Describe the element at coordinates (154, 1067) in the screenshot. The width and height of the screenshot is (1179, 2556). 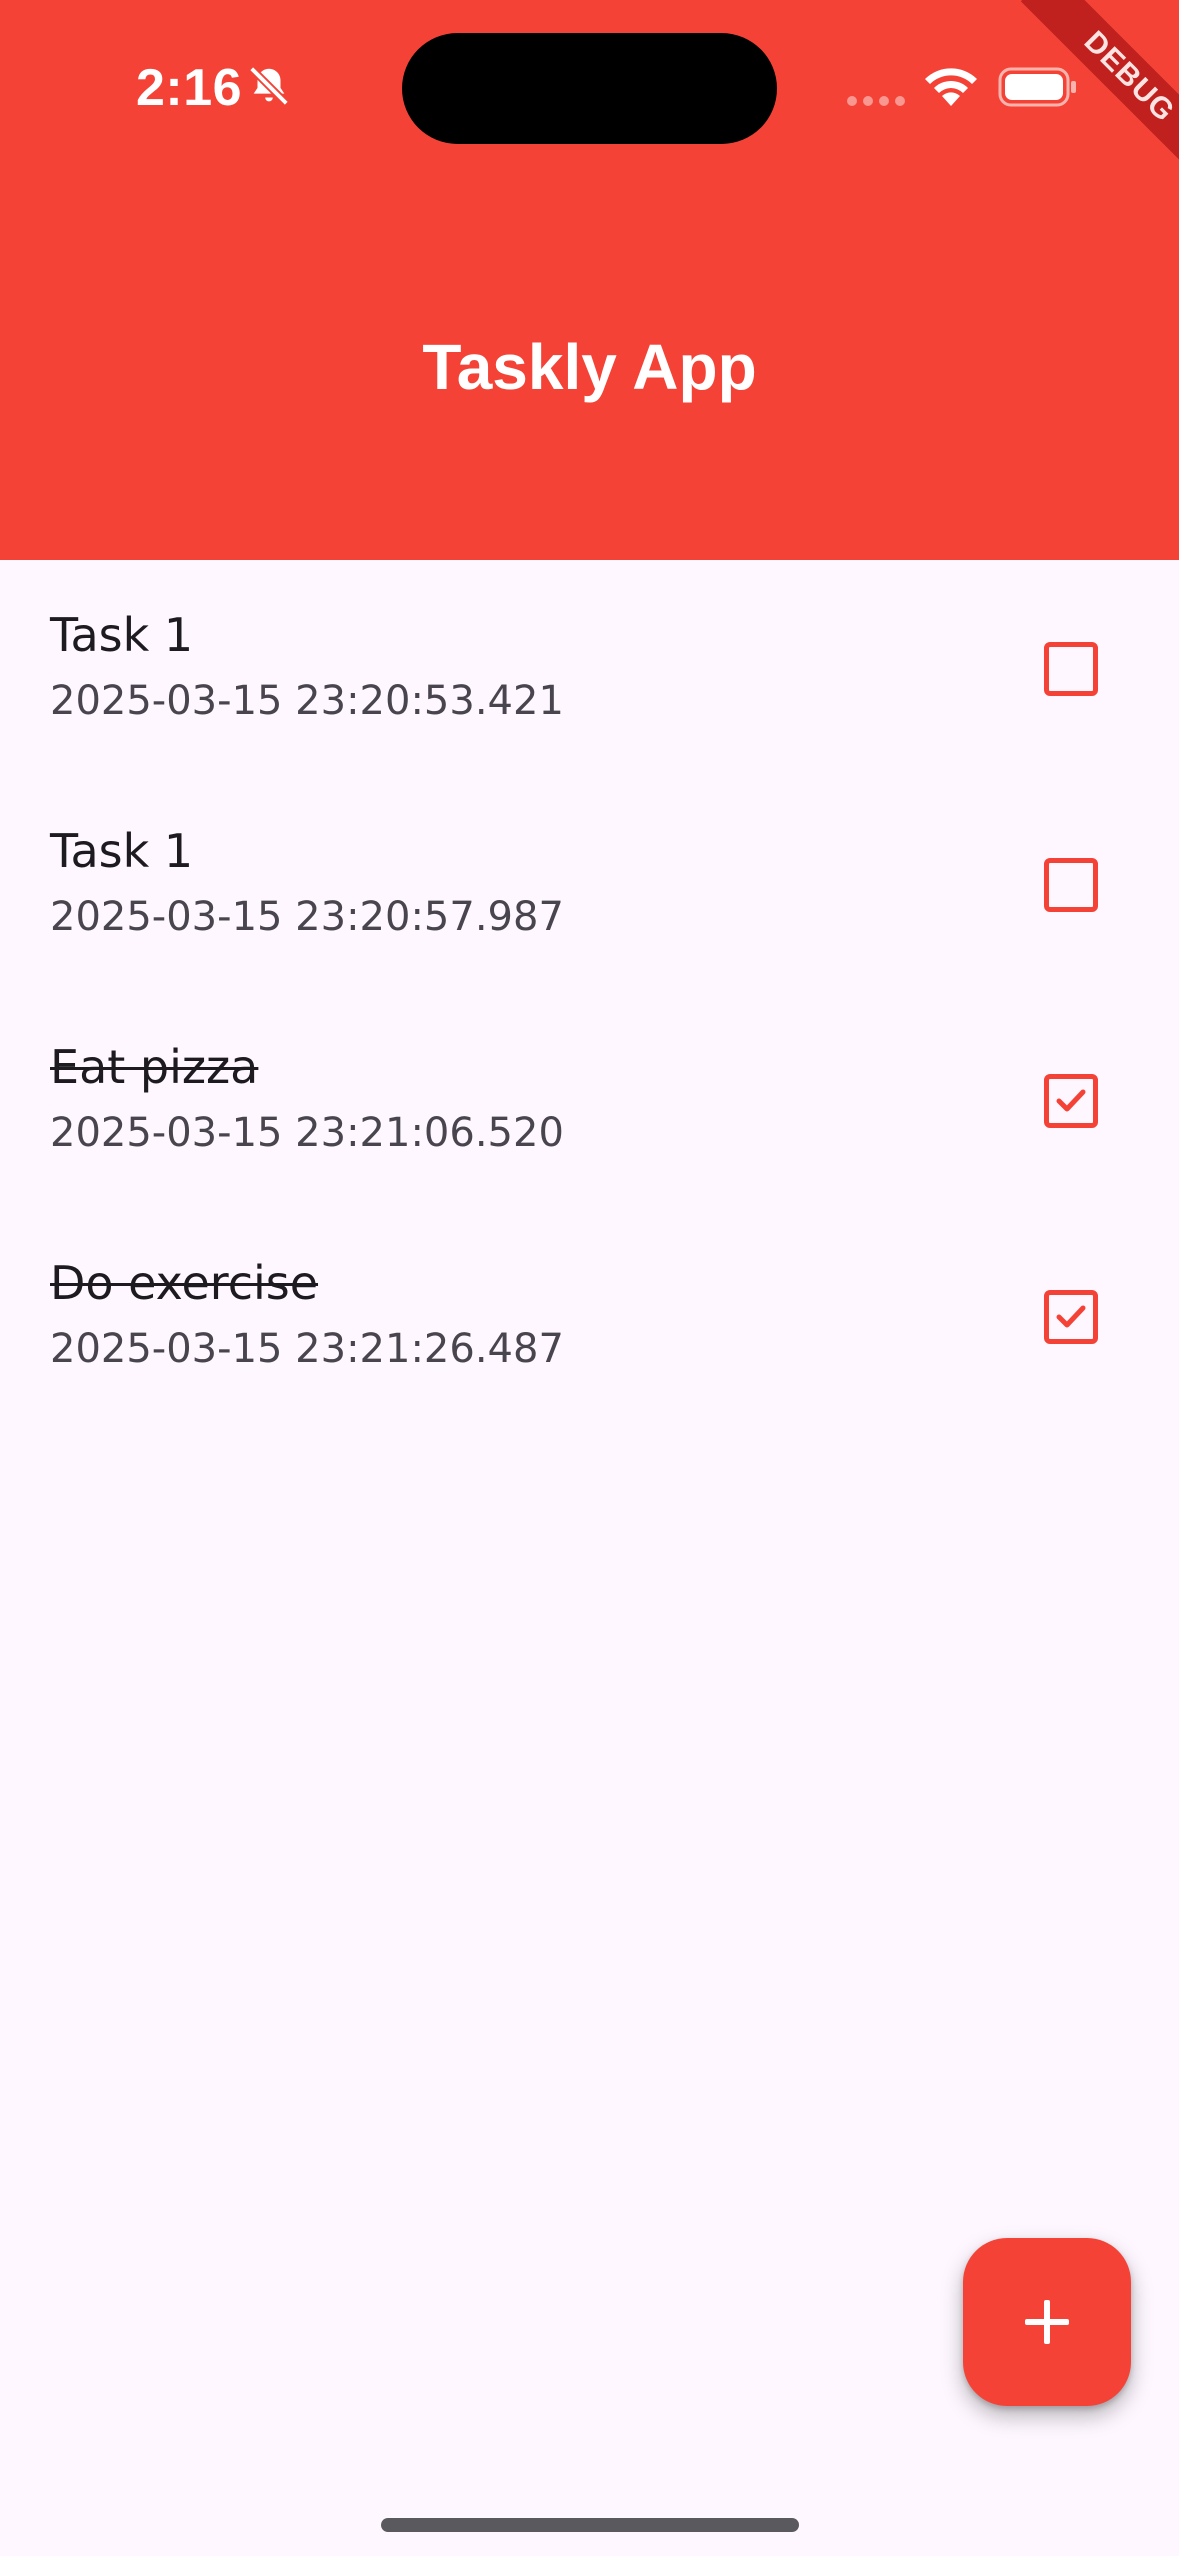
I see `task-title: Eat pizza` at that location.